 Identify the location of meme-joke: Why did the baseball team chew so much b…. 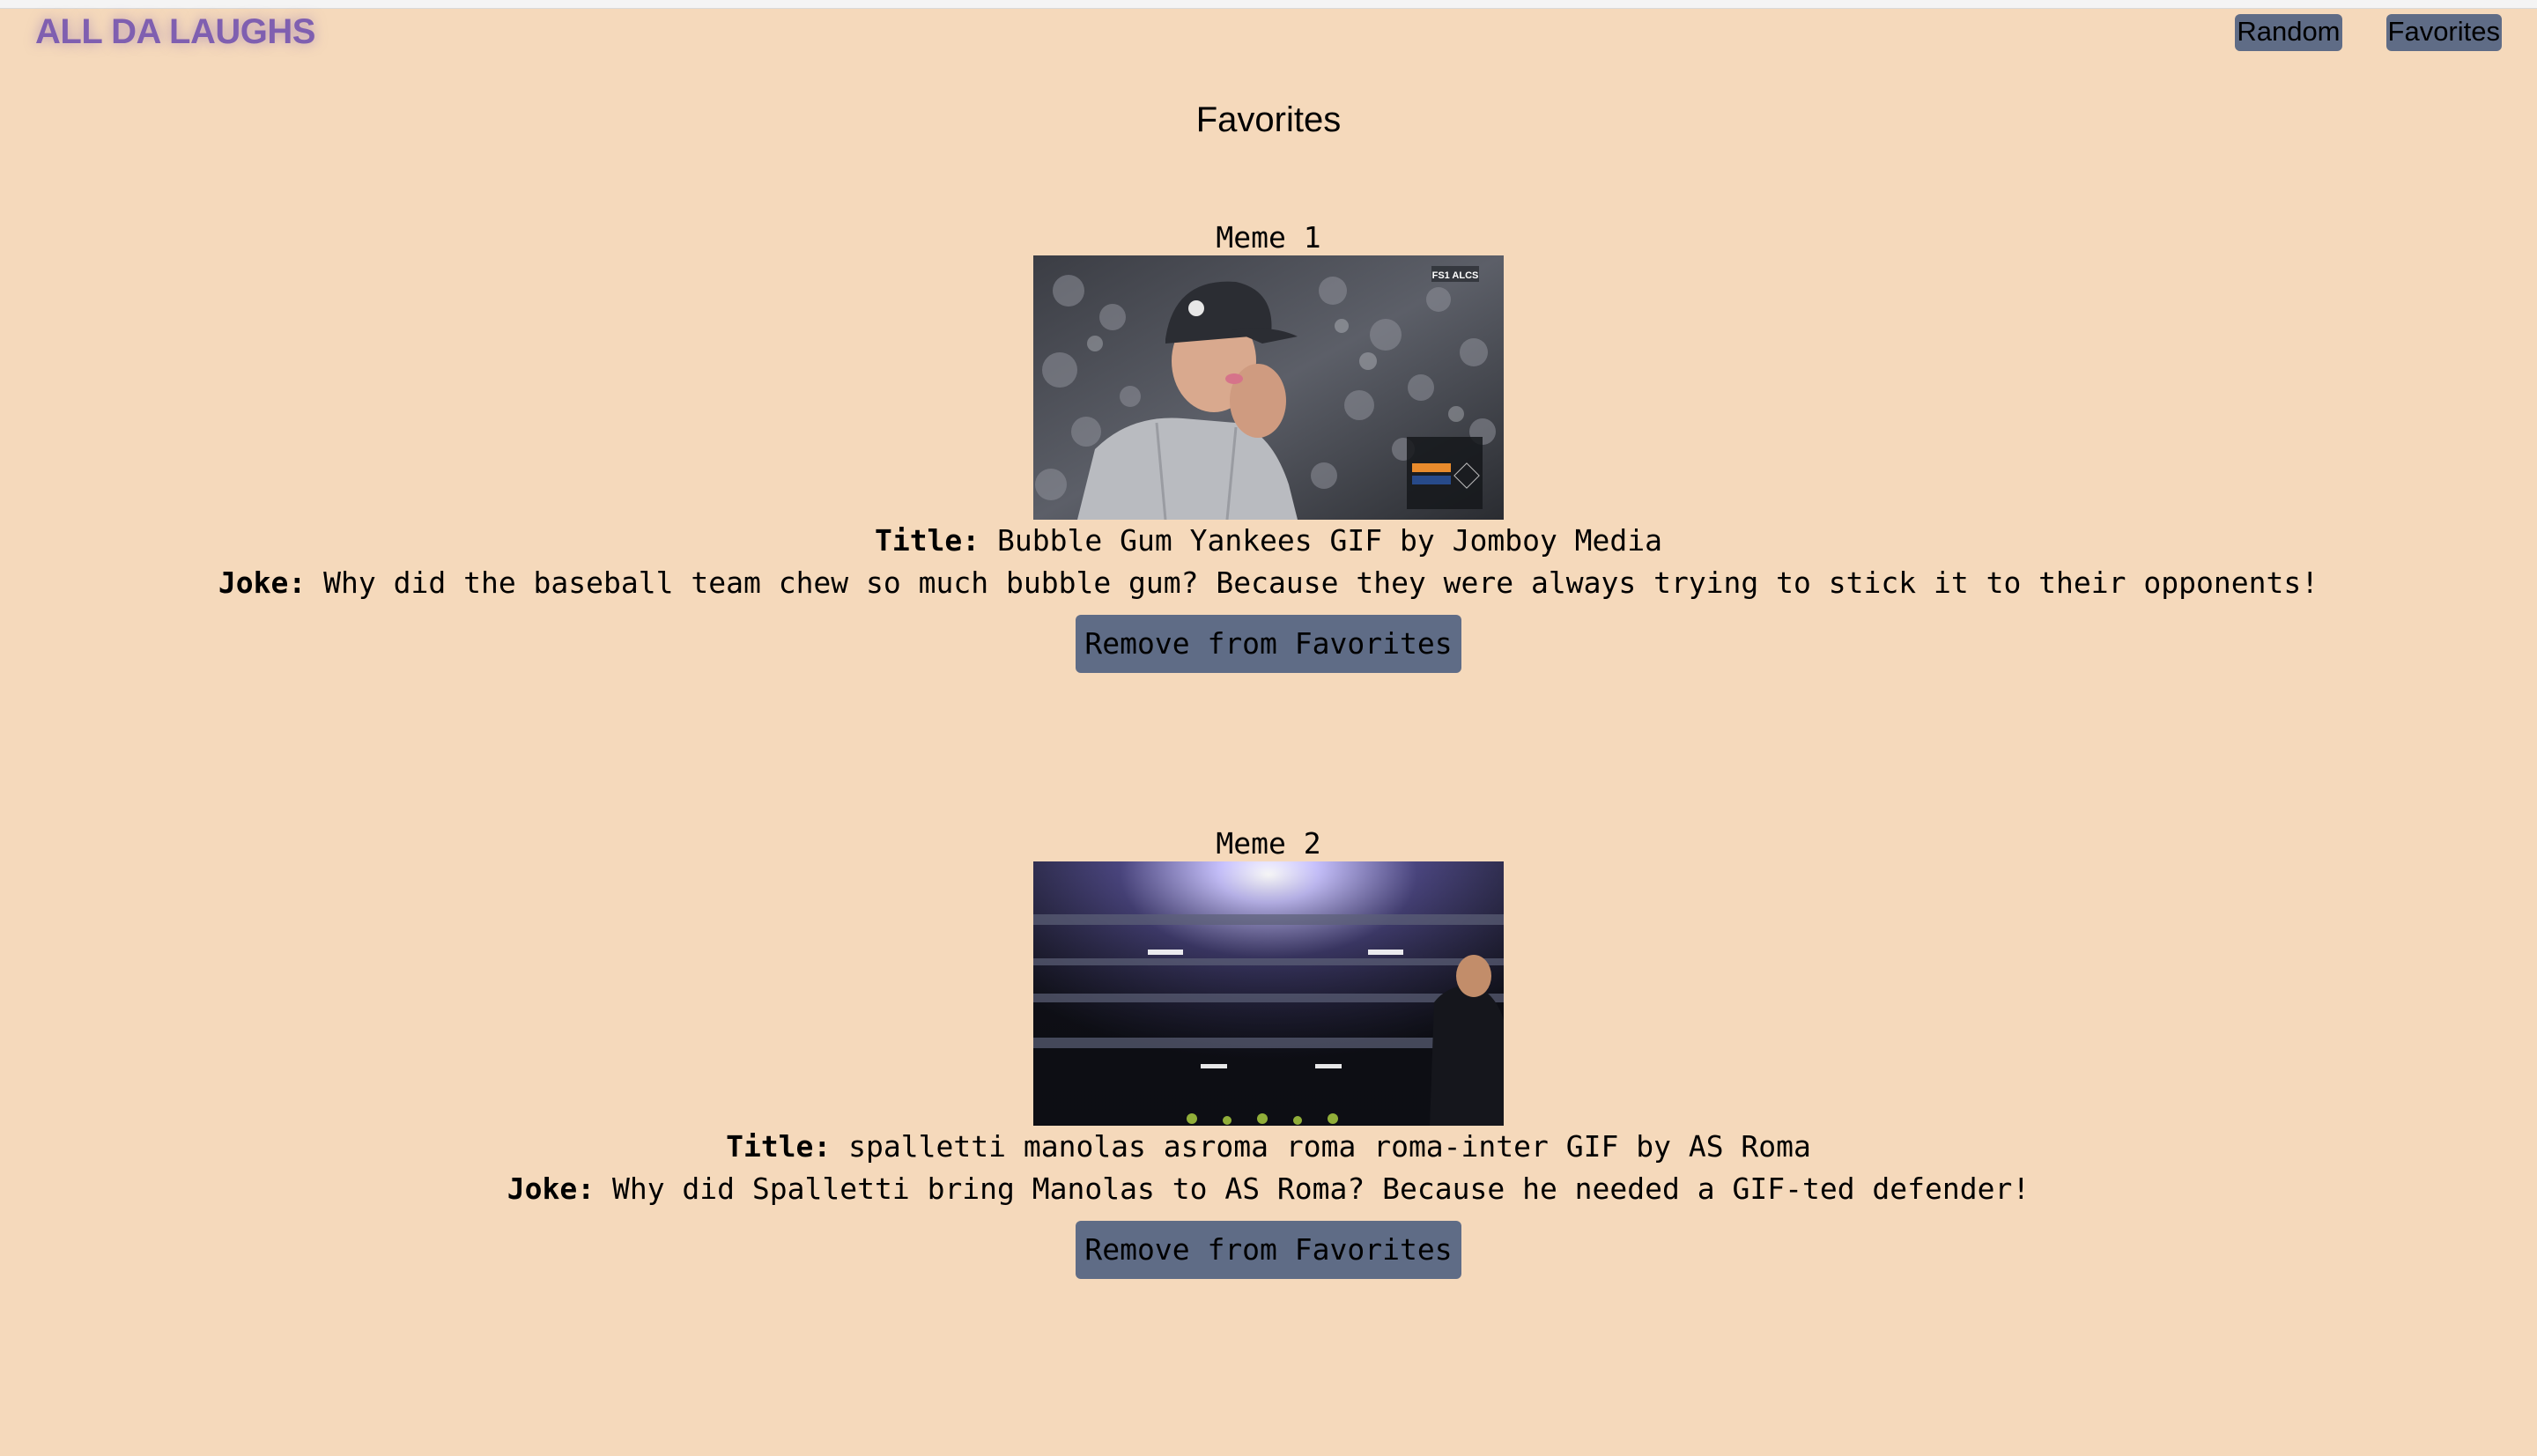
(1321, 582).